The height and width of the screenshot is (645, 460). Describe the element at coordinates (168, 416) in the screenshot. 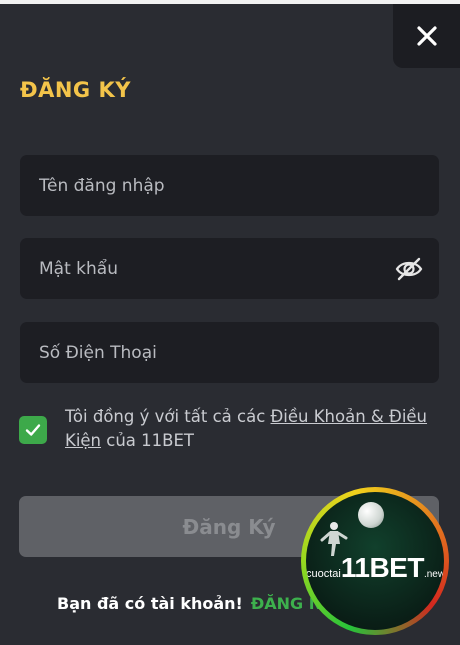

I see `terms-prefix: Tôi đồng ý với tất cả các` at that location.